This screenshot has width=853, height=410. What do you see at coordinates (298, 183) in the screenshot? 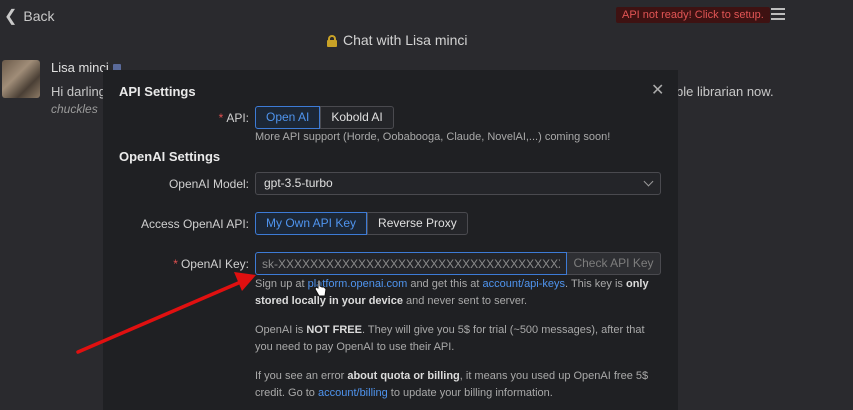
I see `model-value: gpt-3.5-turbo` at bounding box center [298, 183].